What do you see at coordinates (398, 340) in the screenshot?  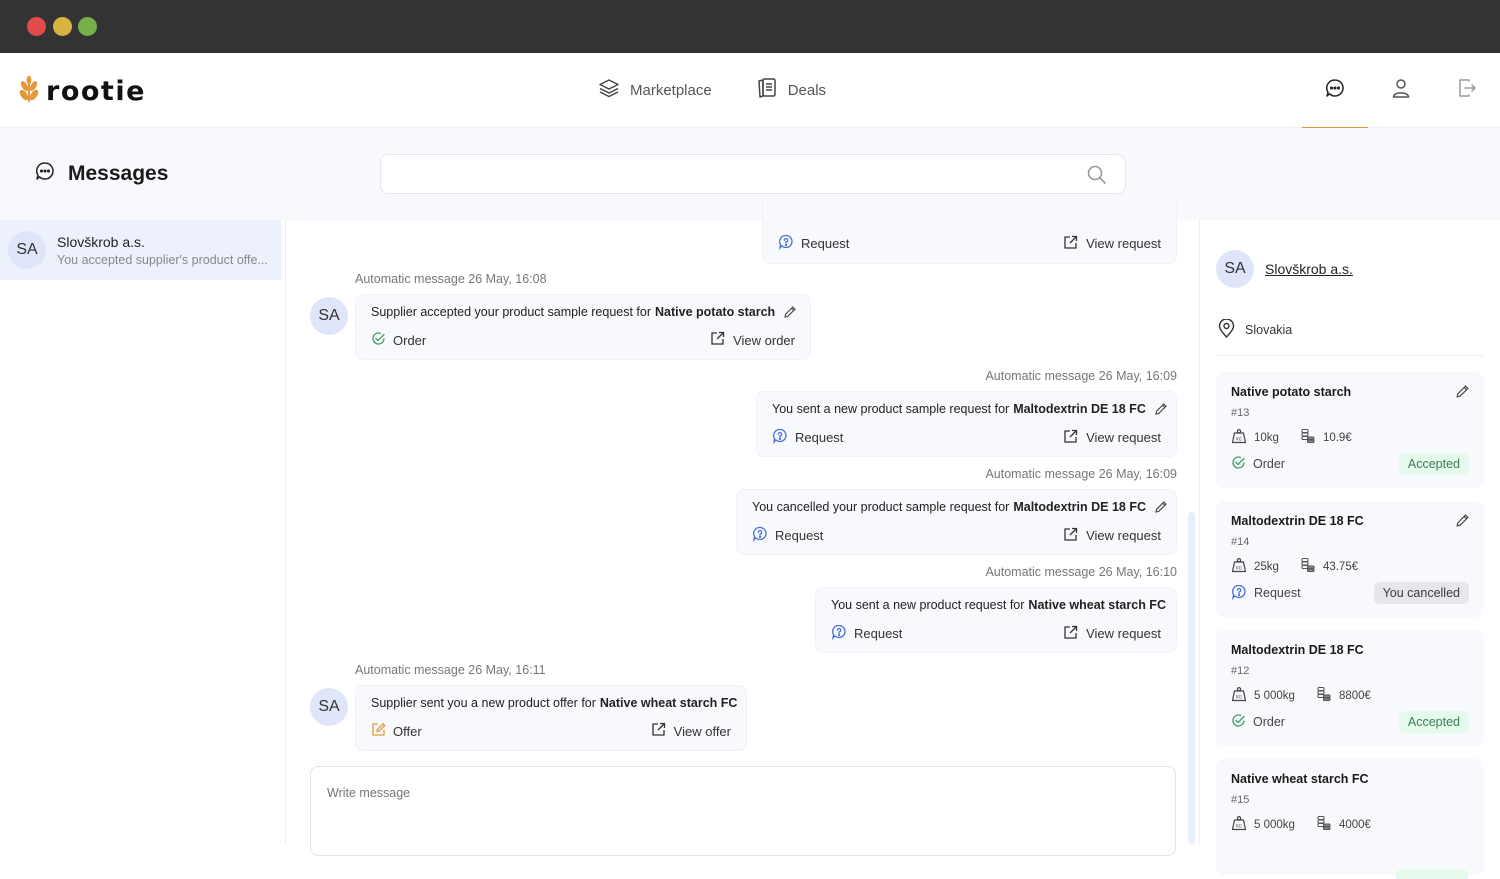 I see `message-tag: Order` at bounding box center [398, 340].